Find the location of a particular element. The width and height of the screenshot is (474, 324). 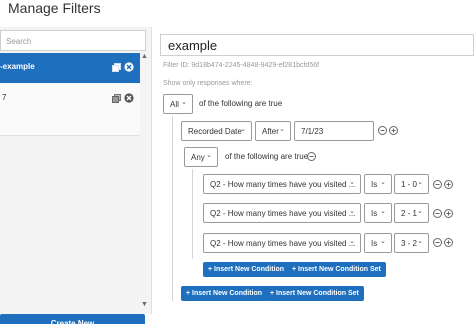

filter-item-label: -example is located at coordinates (17, 66).